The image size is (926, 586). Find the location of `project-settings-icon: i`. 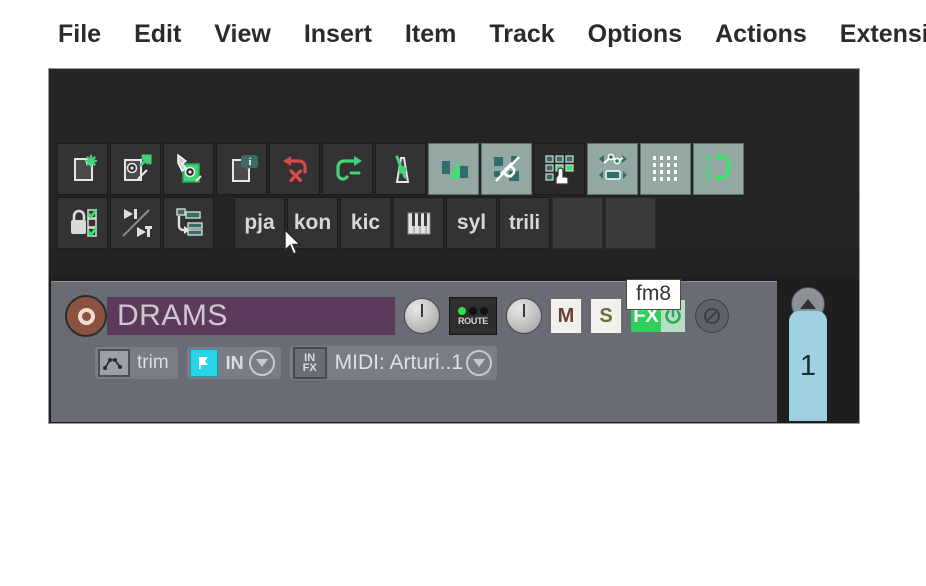

project-settings-icon: i is located at coordinates (241, 169).